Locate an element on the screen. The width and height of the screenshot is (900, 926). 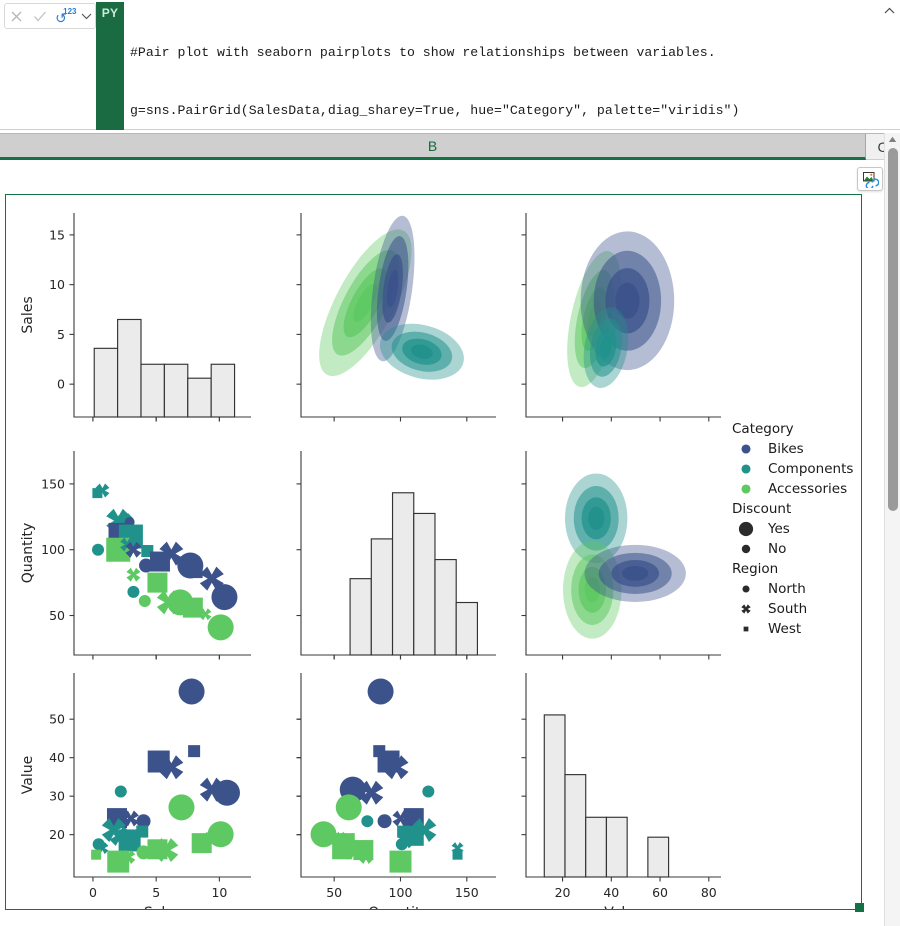
panel-sales-hist: 0 5 10 15 Sales is located at coordinates (135, 317).